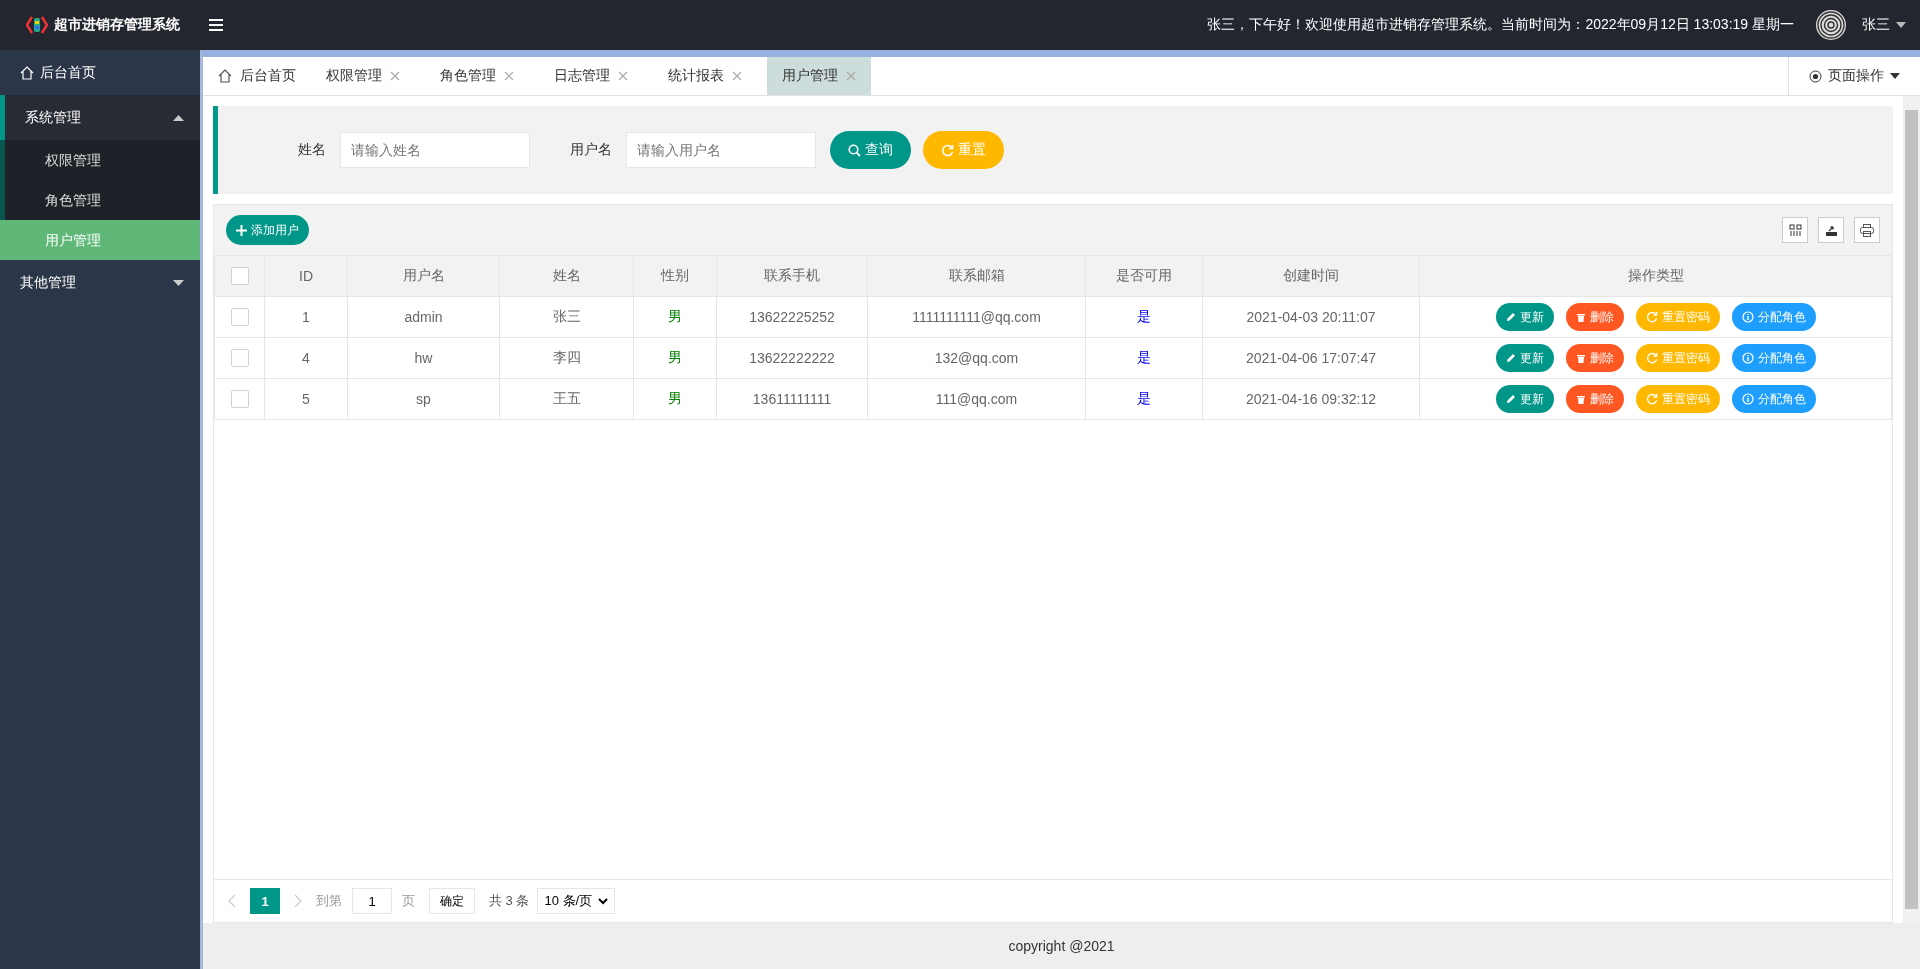 This screenshot has width=1920, height=969. I want to click on columns-button, so click(1795, 230).